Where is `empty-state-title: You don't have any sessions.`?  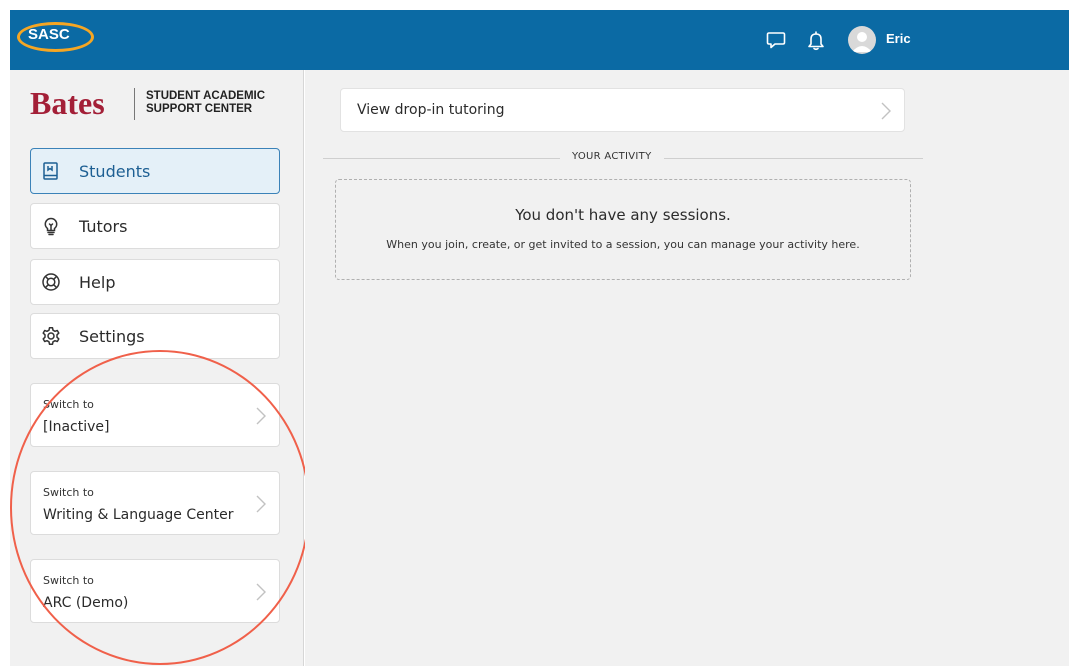
empty-state-title: You don't have any sessions. is located at coordinates (623, 215).